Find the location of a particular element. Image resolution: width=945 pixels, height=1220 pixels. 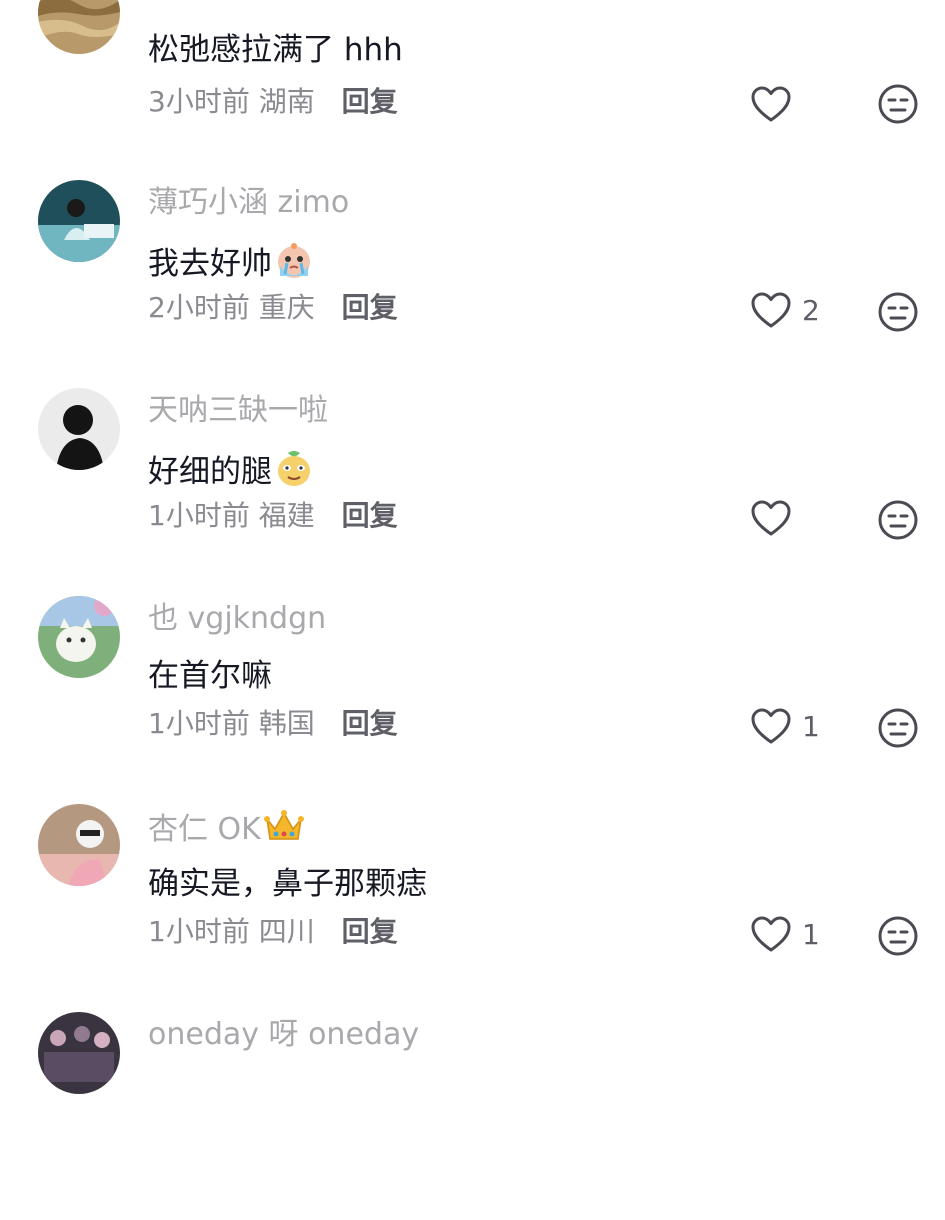

comment-meta: 2小时前 重庆 回复 is located at coordinates (273, 308).